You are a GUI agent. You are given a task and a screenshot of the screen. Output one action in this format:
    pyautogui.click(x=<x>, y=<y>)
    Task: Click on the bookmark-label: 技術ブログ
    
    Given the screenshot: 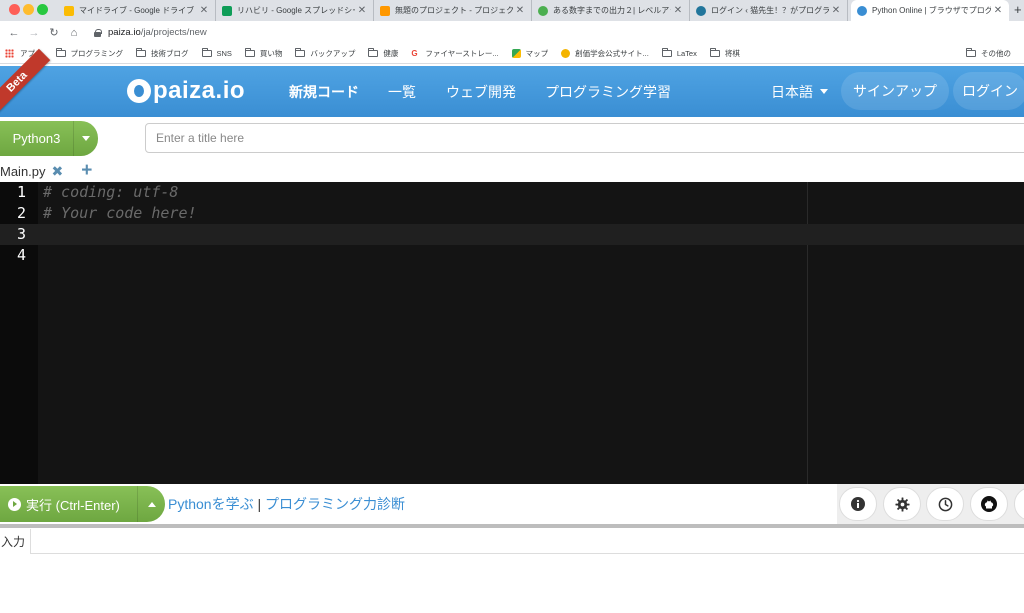 What is the action you would take?
    pyautogui.click(x=170, y=53)
    